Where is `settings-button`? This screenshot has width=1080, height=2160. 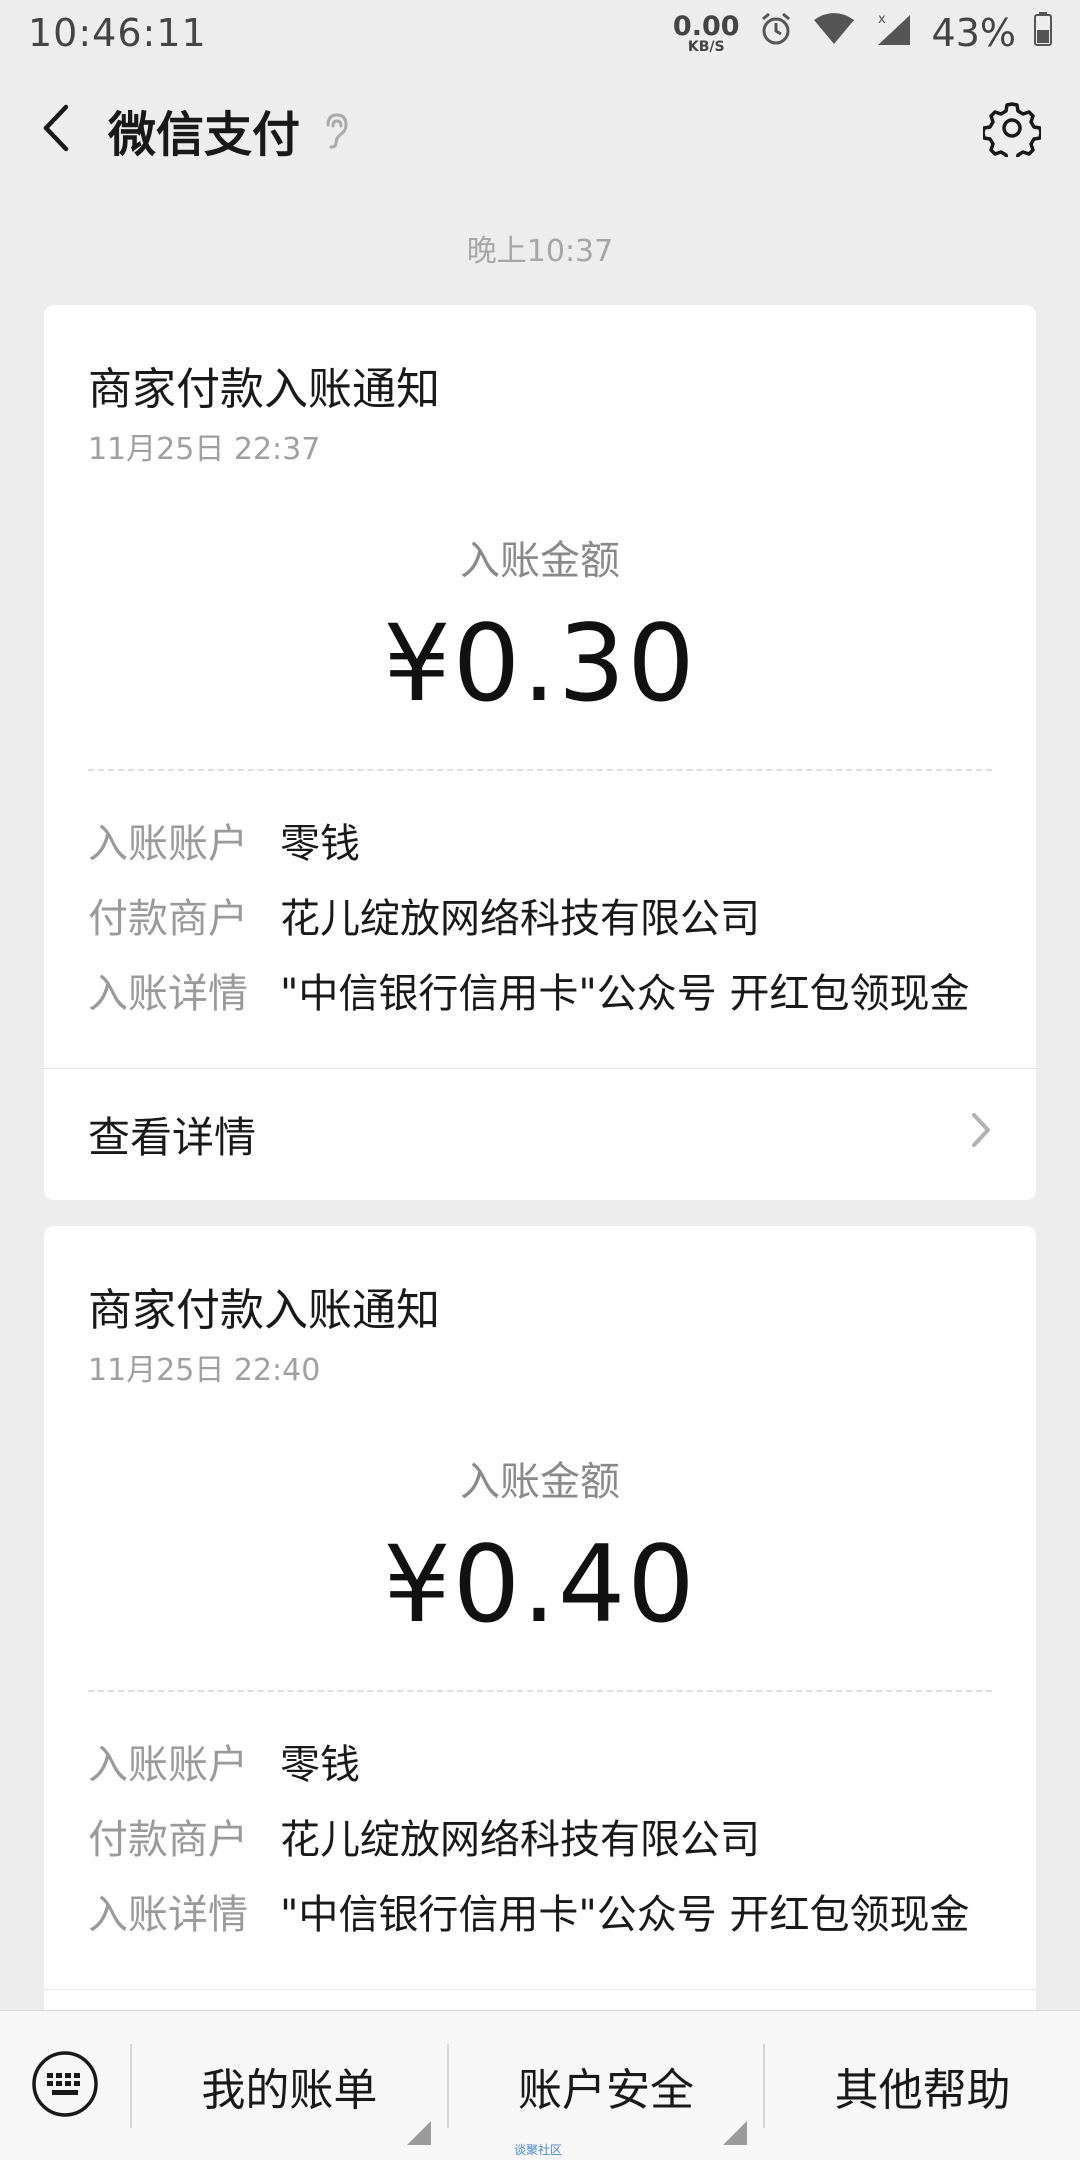
settings-button is located at coordinates (1012, 130).